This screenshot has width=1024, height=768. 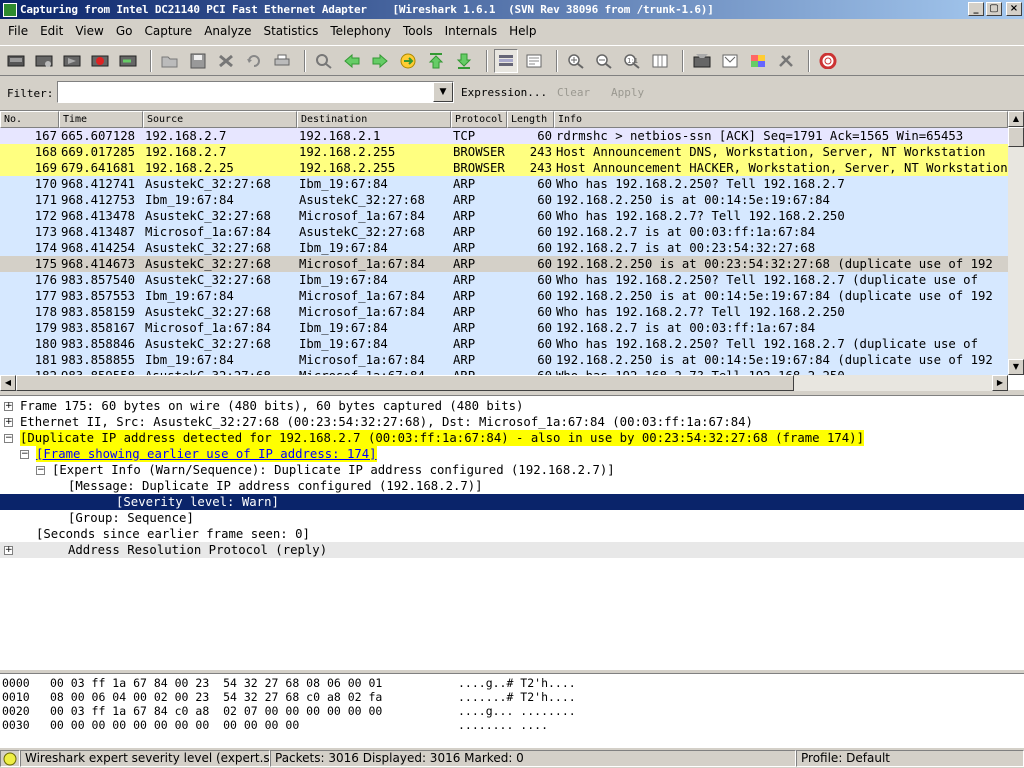 I want to click on hscroll-thumb, so click(x=405, y=383).